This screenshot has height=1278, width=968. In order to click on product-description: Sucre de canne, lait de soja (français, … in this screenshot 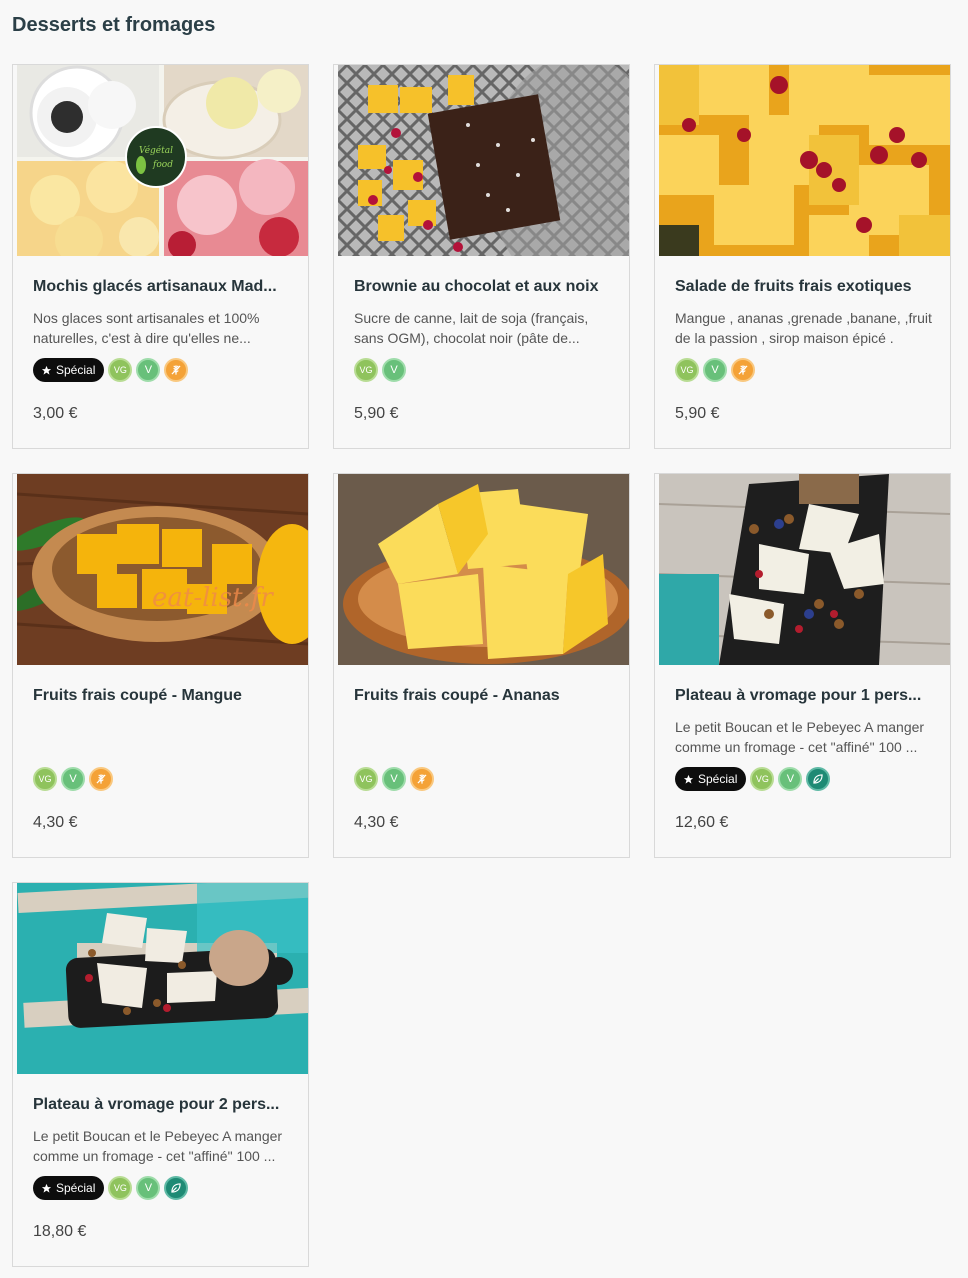, I will do `click(471, 328)`.